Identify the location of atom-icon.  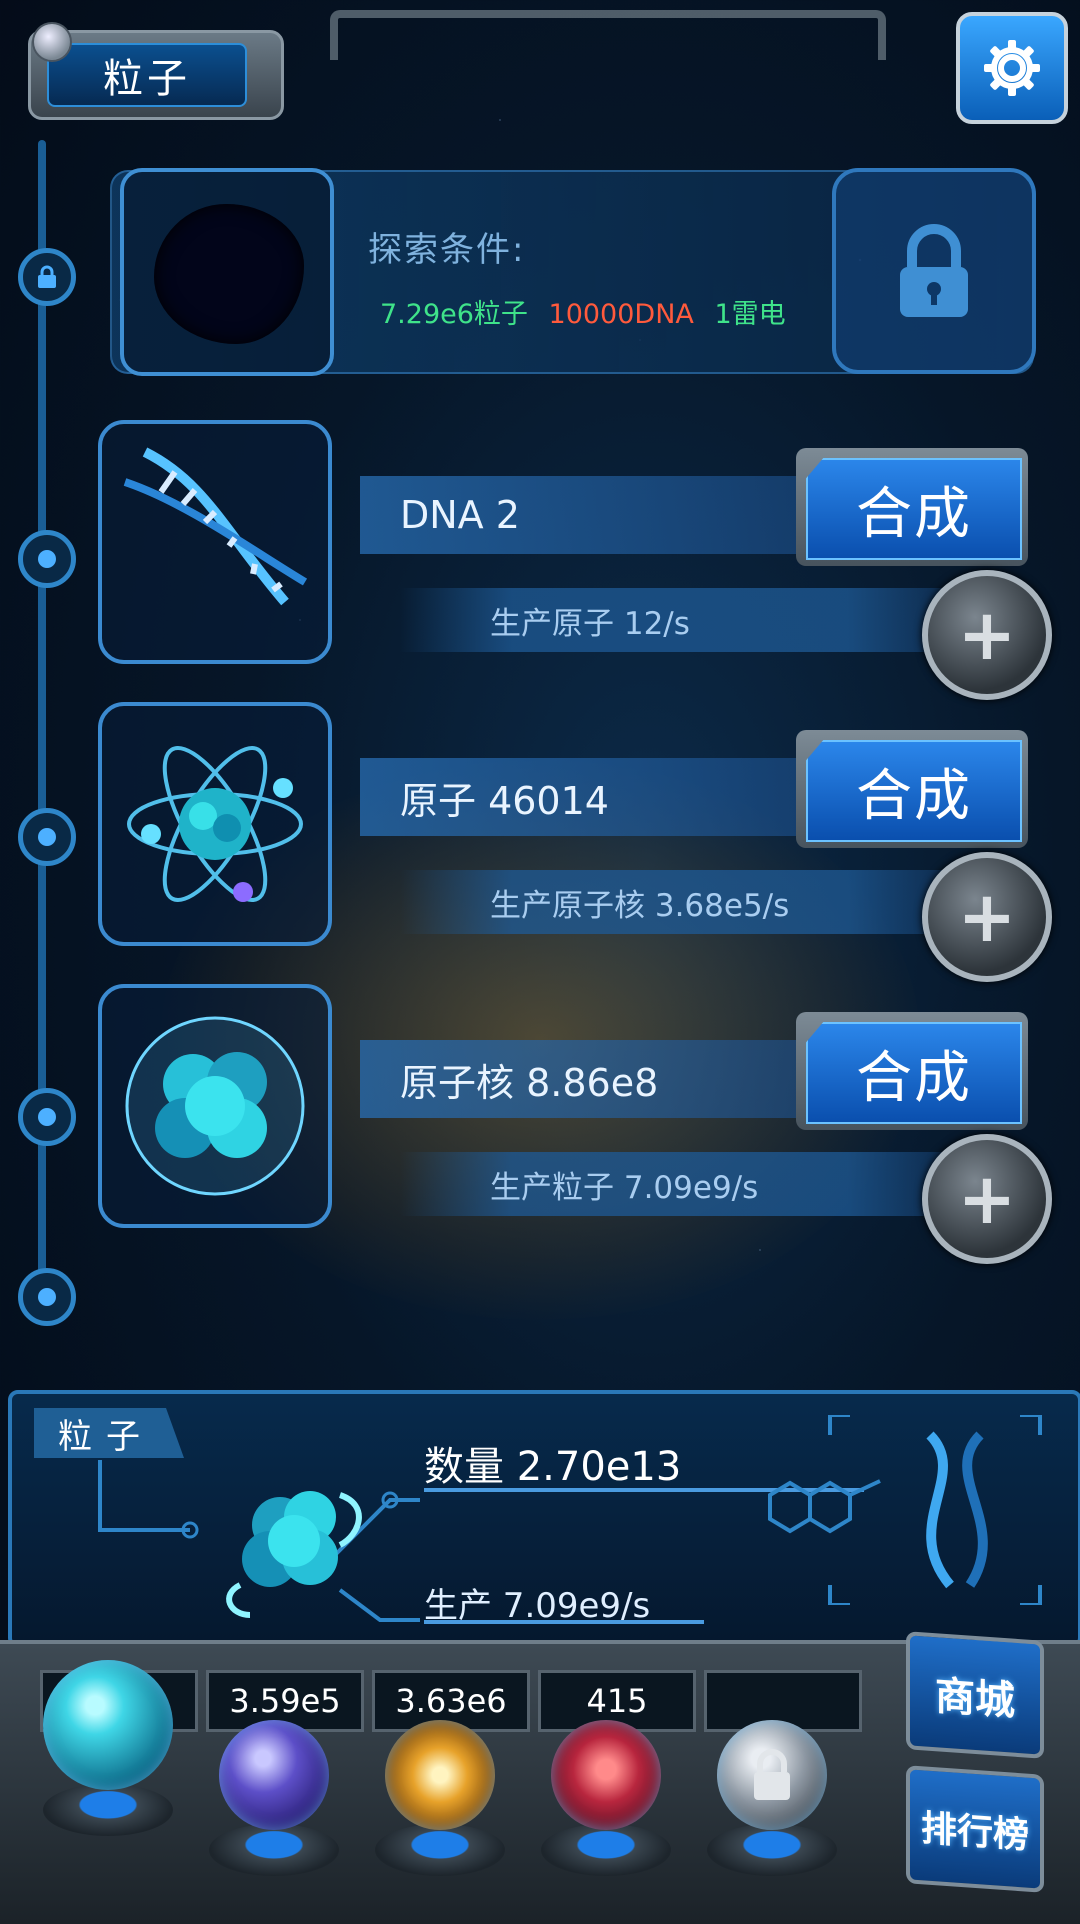
(215, 824).